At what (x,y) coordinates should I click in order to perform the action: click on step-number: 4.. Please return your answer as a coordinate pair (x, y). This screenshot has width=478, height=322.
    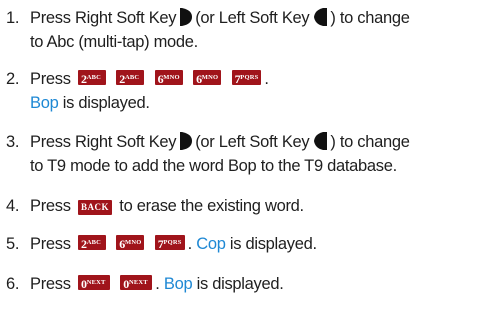
    Looking at the image, I should click on (13, 206).